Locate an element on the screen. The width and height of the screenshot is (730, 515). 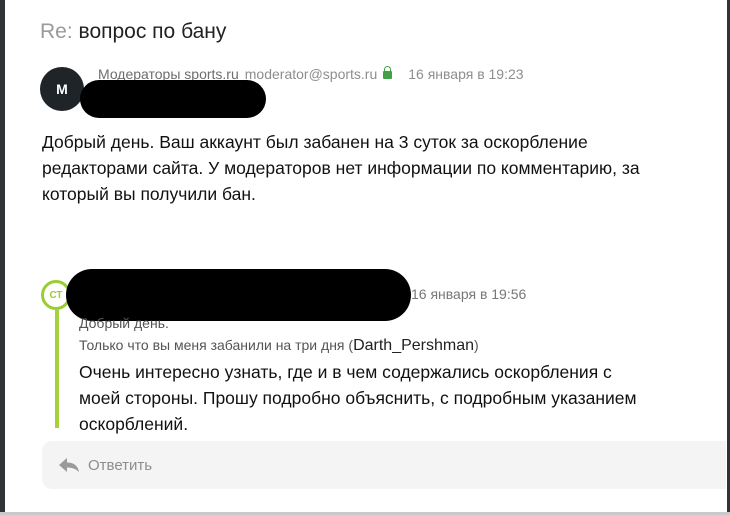
quoted-date: 16 января в 19:56 is located at coordinates (469, 294).